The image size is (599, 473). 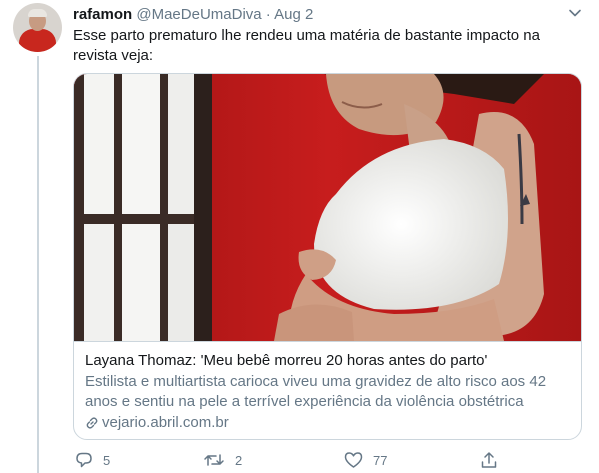 What do you see at coordinates (353, 460) in the screenshot?
I see `heart-icon` at bounding box center [353, 460].